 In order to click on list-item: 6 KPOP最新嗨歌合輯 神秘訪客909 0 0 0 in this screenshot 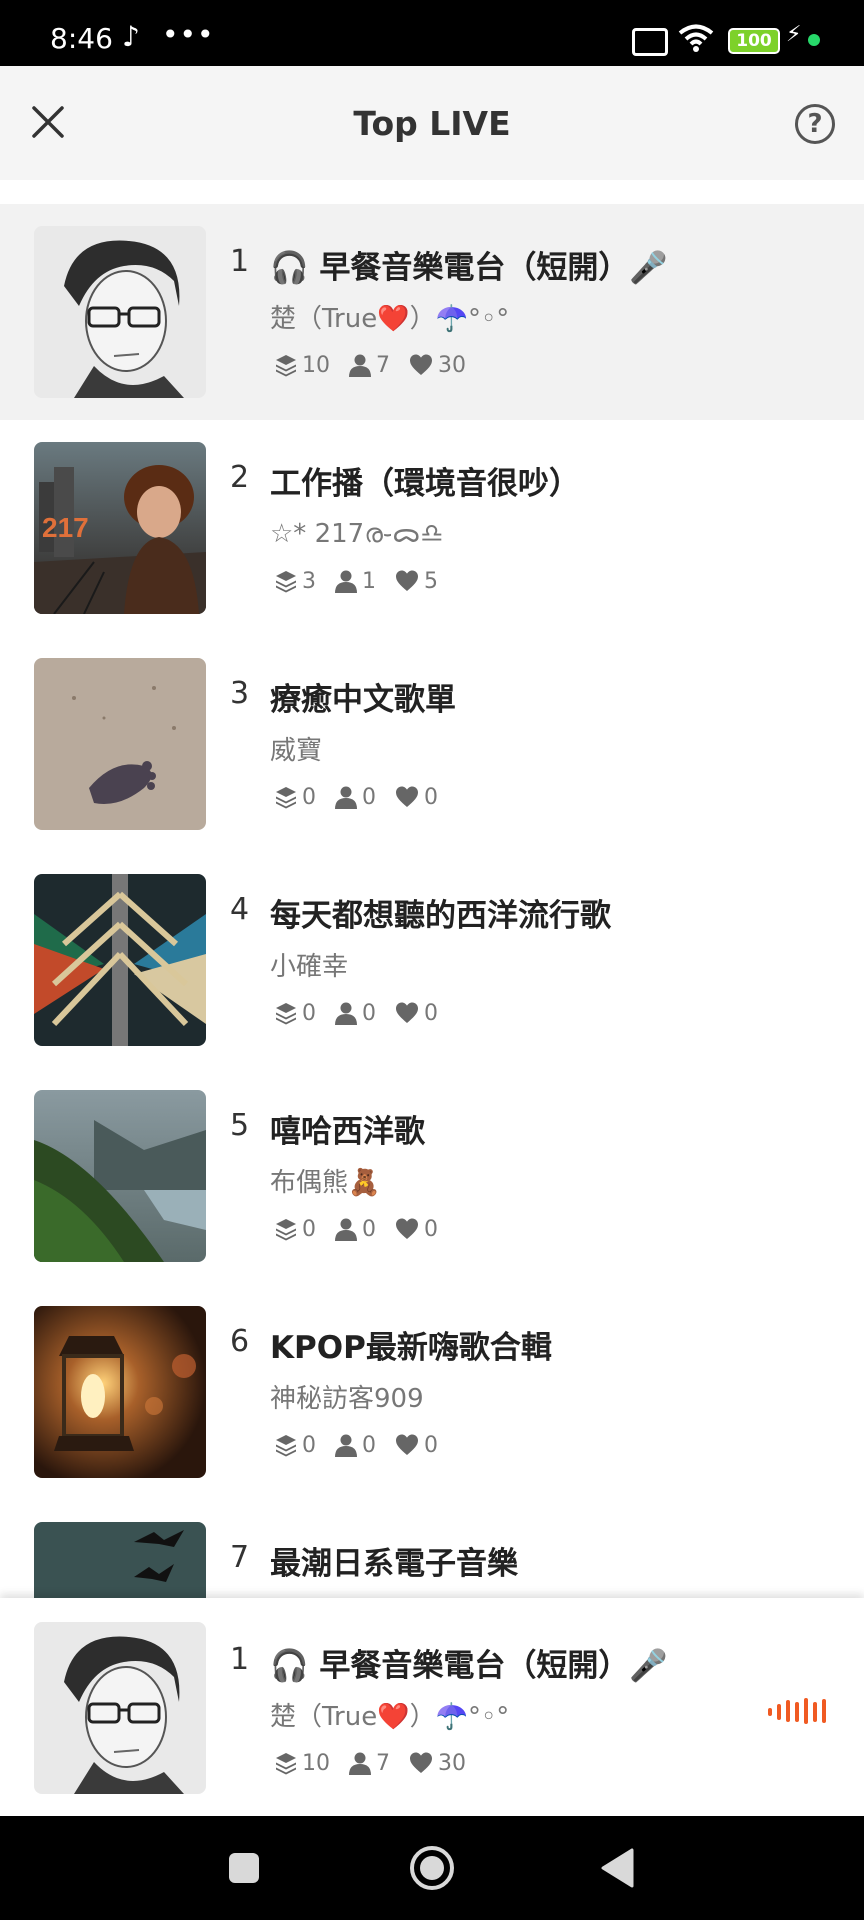, I will do `click(432, 1392)`.